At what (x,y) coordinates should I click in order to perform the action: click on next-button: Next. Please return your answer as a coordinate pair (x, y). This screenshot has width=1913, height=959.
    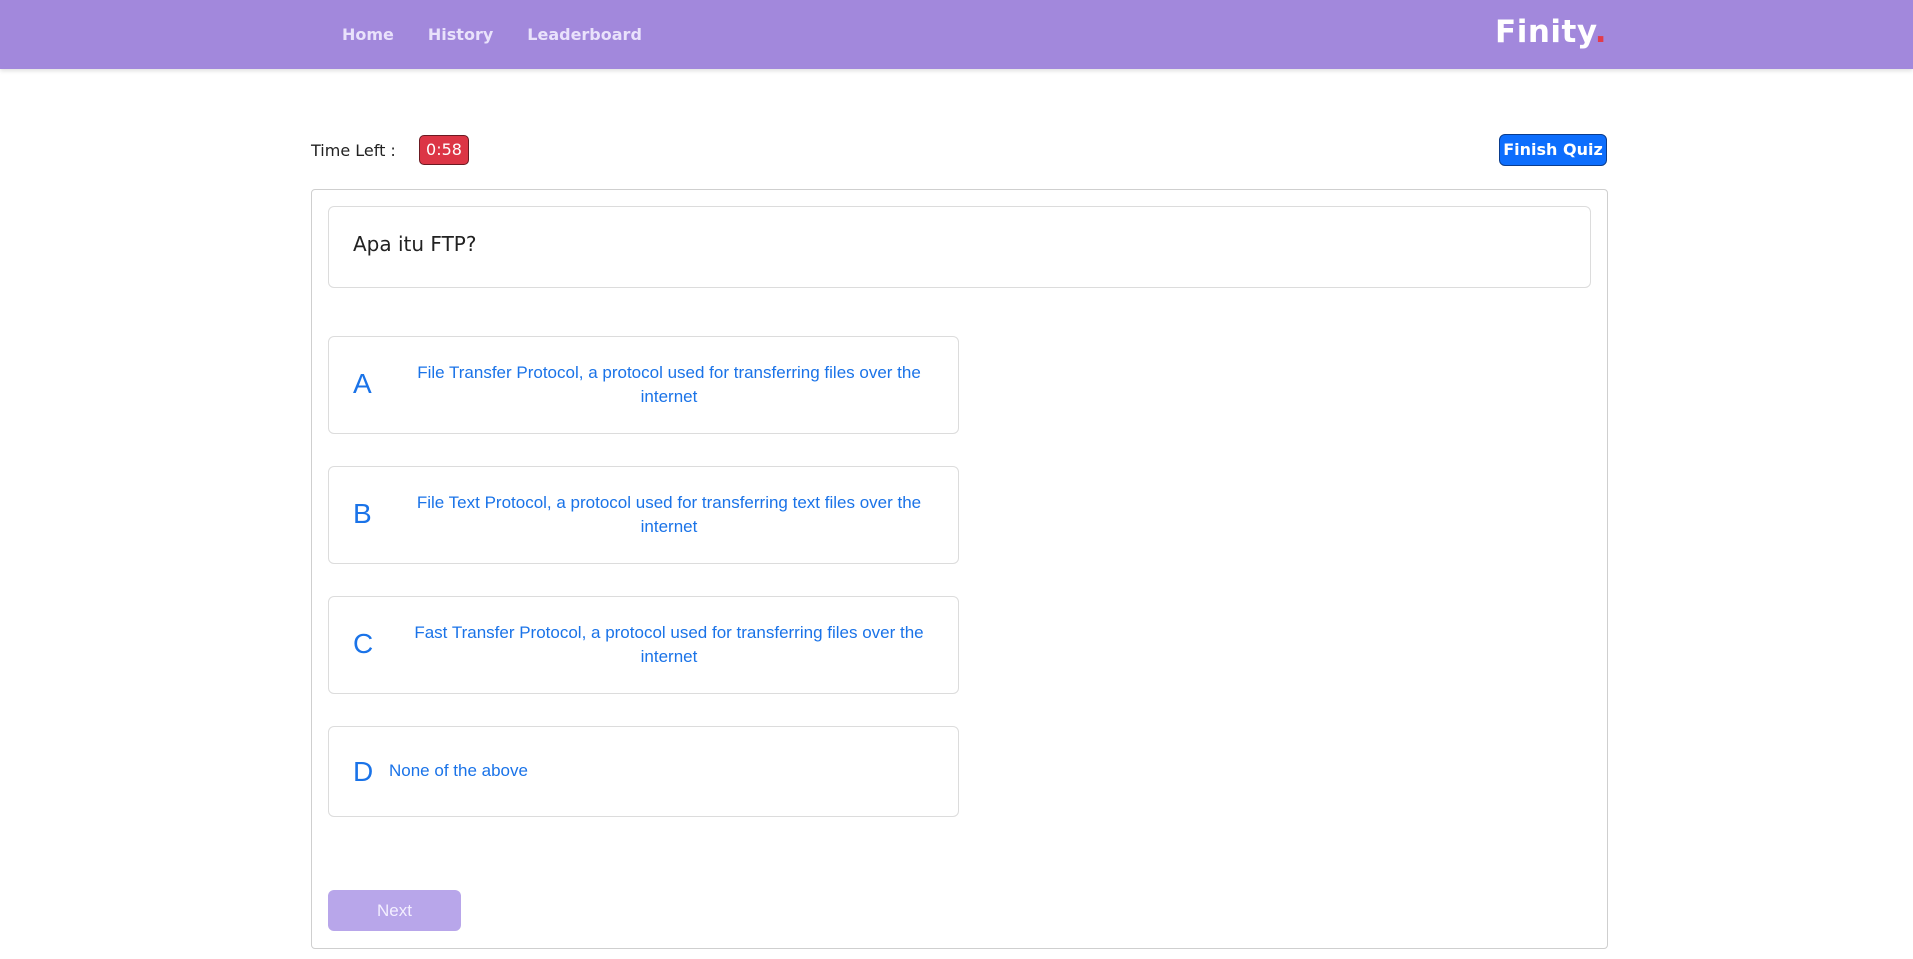
    Looking at the image, I should click on (394, 910).